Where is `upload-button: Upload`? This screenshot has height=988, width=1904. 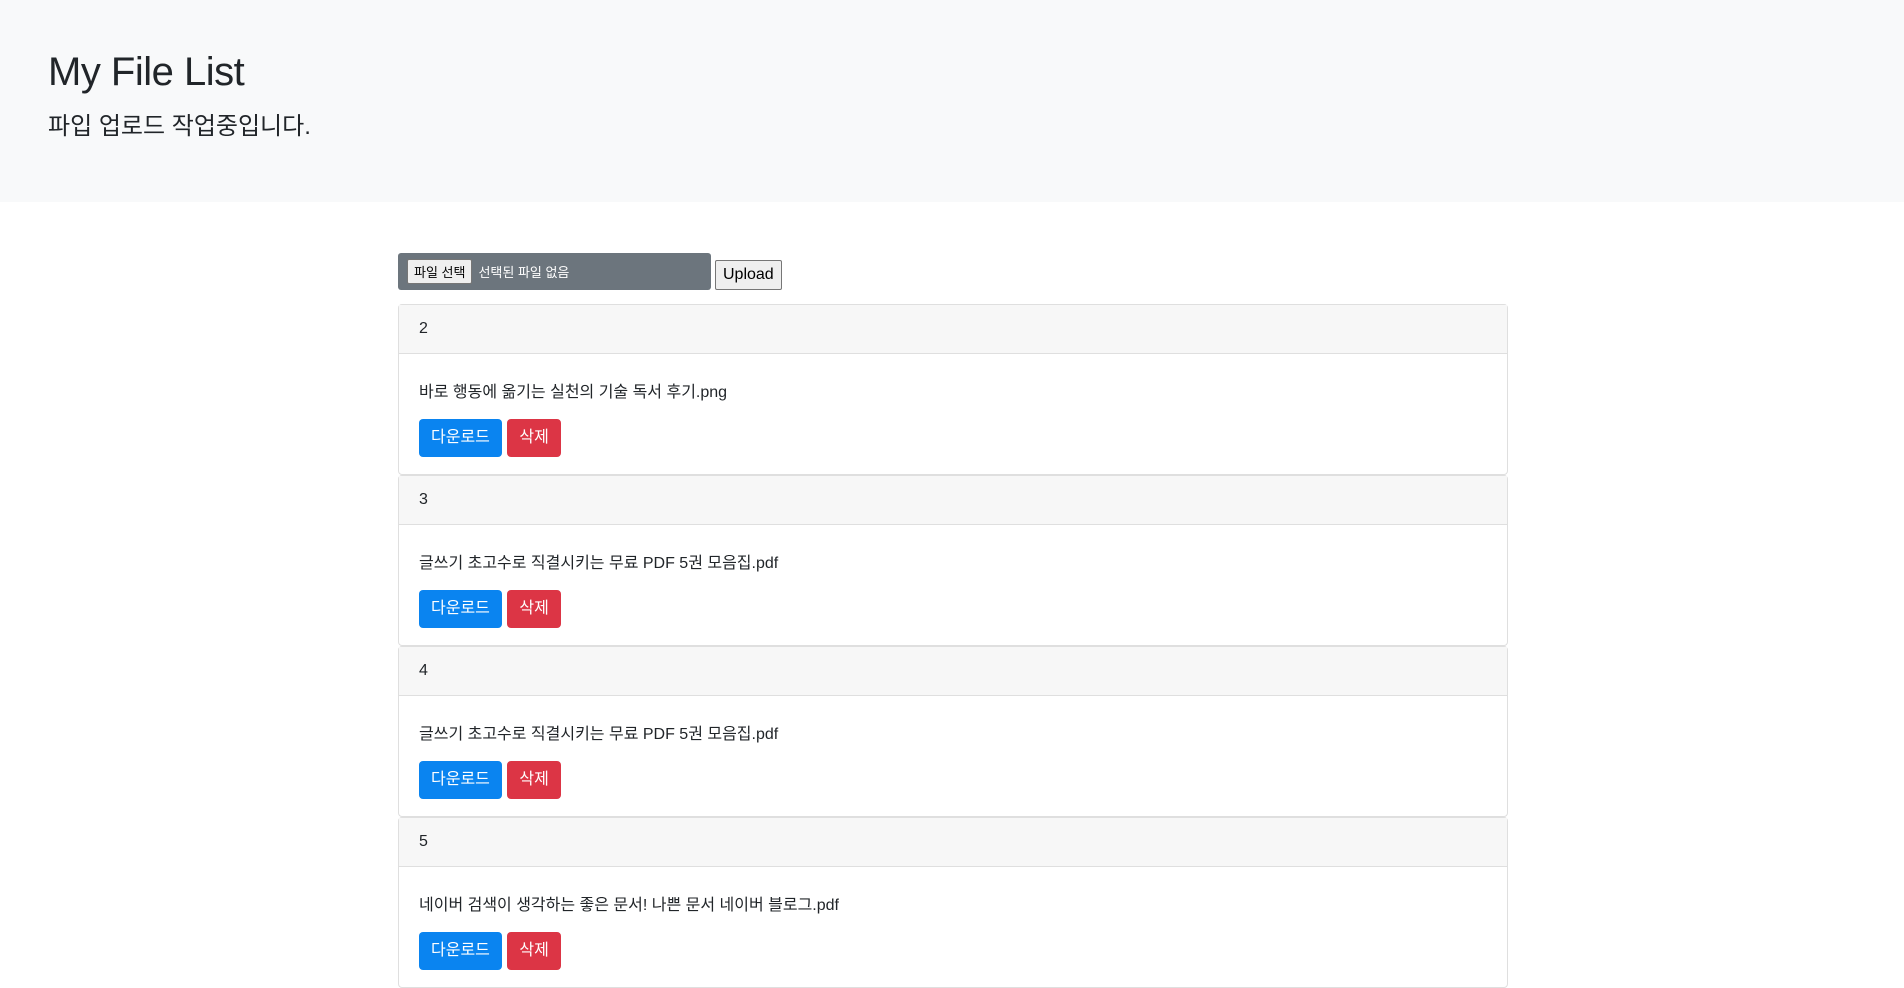 upload-button: Upload is located at coordinates (748, 275).